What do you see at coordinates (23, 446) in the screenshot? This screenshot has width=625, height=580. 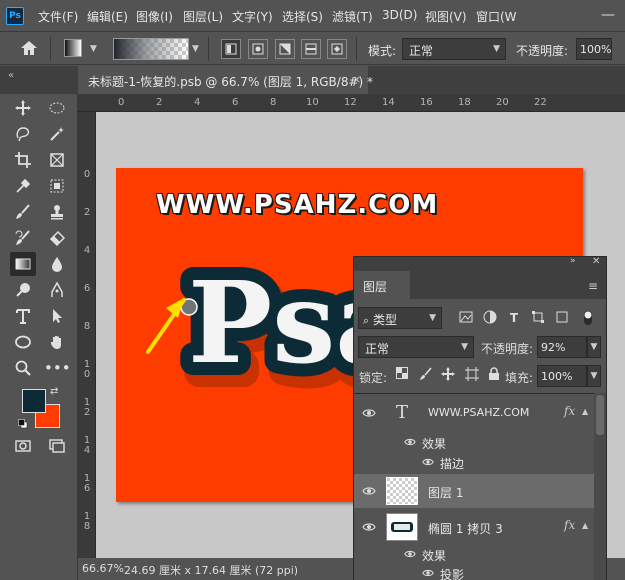 I see `quick-mask-icon` at bounding box center [23, 446].